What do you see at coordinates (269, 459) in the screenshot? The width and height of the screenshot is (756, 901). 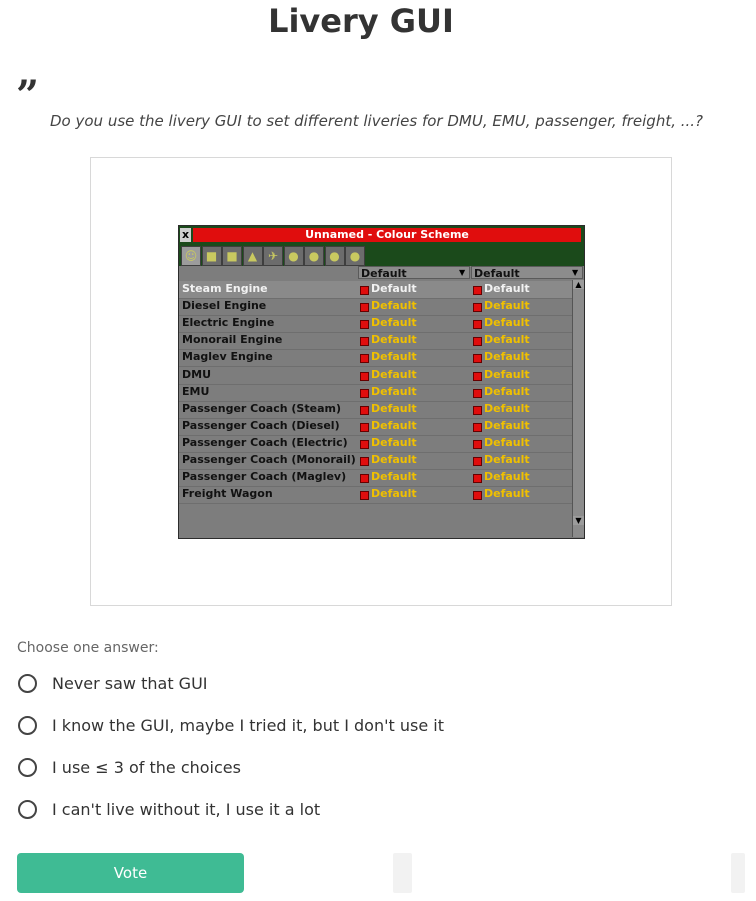 I see `livery-row-name: Passenger Coach (Monorail)` at bounding box center [269, 459].